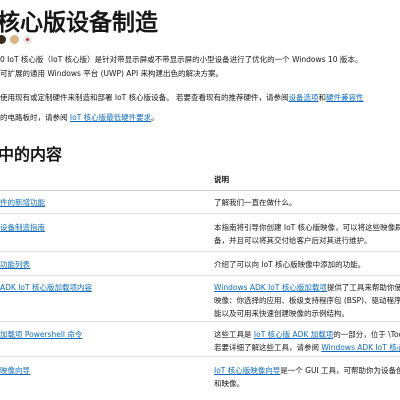  What do you see at coordinates (155, 117) in the screenshot?
I see `intro-text: 。` at bounding box center [155, 117].